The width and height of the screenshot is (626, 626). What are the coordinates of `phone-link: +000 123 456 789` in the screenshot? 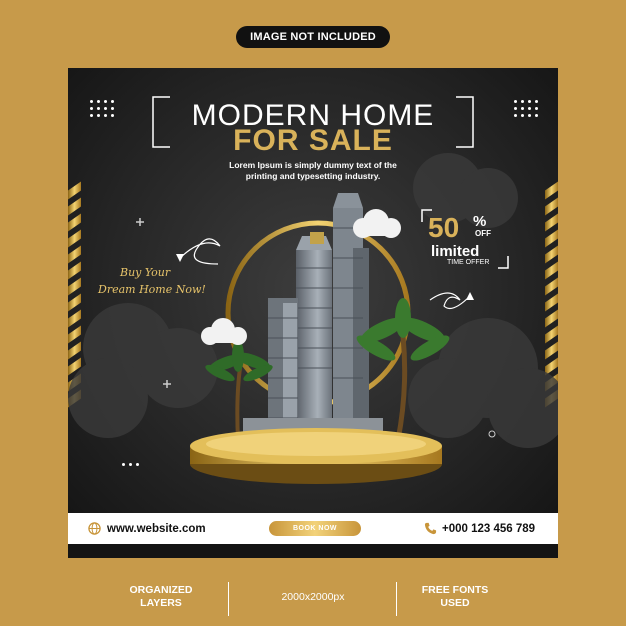 It's located at (479, 528).